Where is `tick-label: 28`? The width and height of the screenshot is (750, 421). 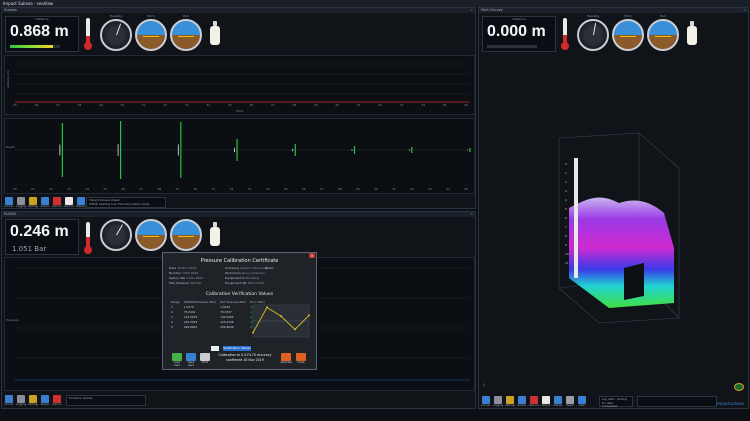
tick-label: 28 is located at coordinates (159, 189).